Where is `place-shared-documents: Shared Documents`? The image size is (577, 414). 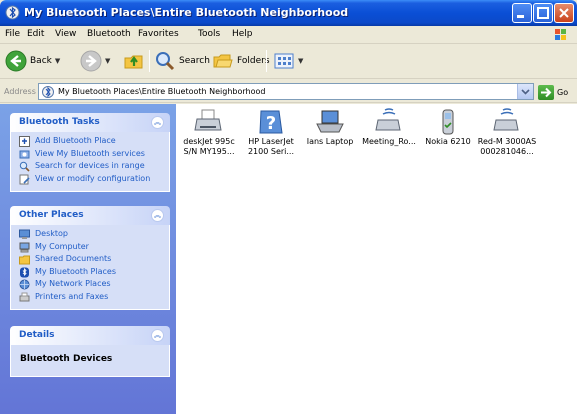 place-shared-documents: Shared Documents is located at coordinates (90, 259).